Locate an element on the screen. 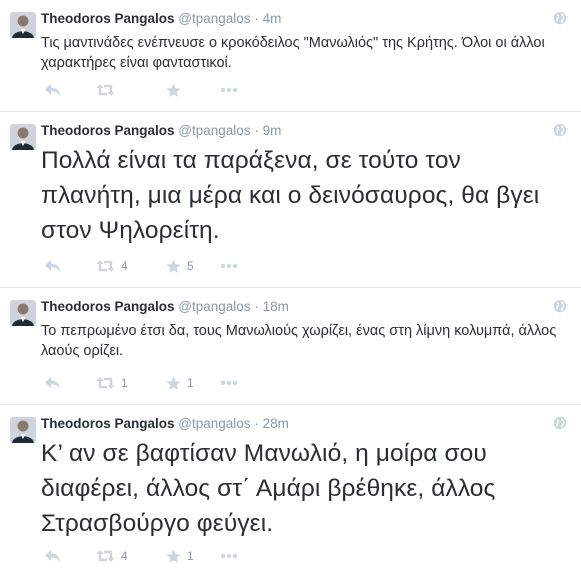 The width and height of the screenshot is (581, 577). tweet-actions is located at coordinates (141, 90).